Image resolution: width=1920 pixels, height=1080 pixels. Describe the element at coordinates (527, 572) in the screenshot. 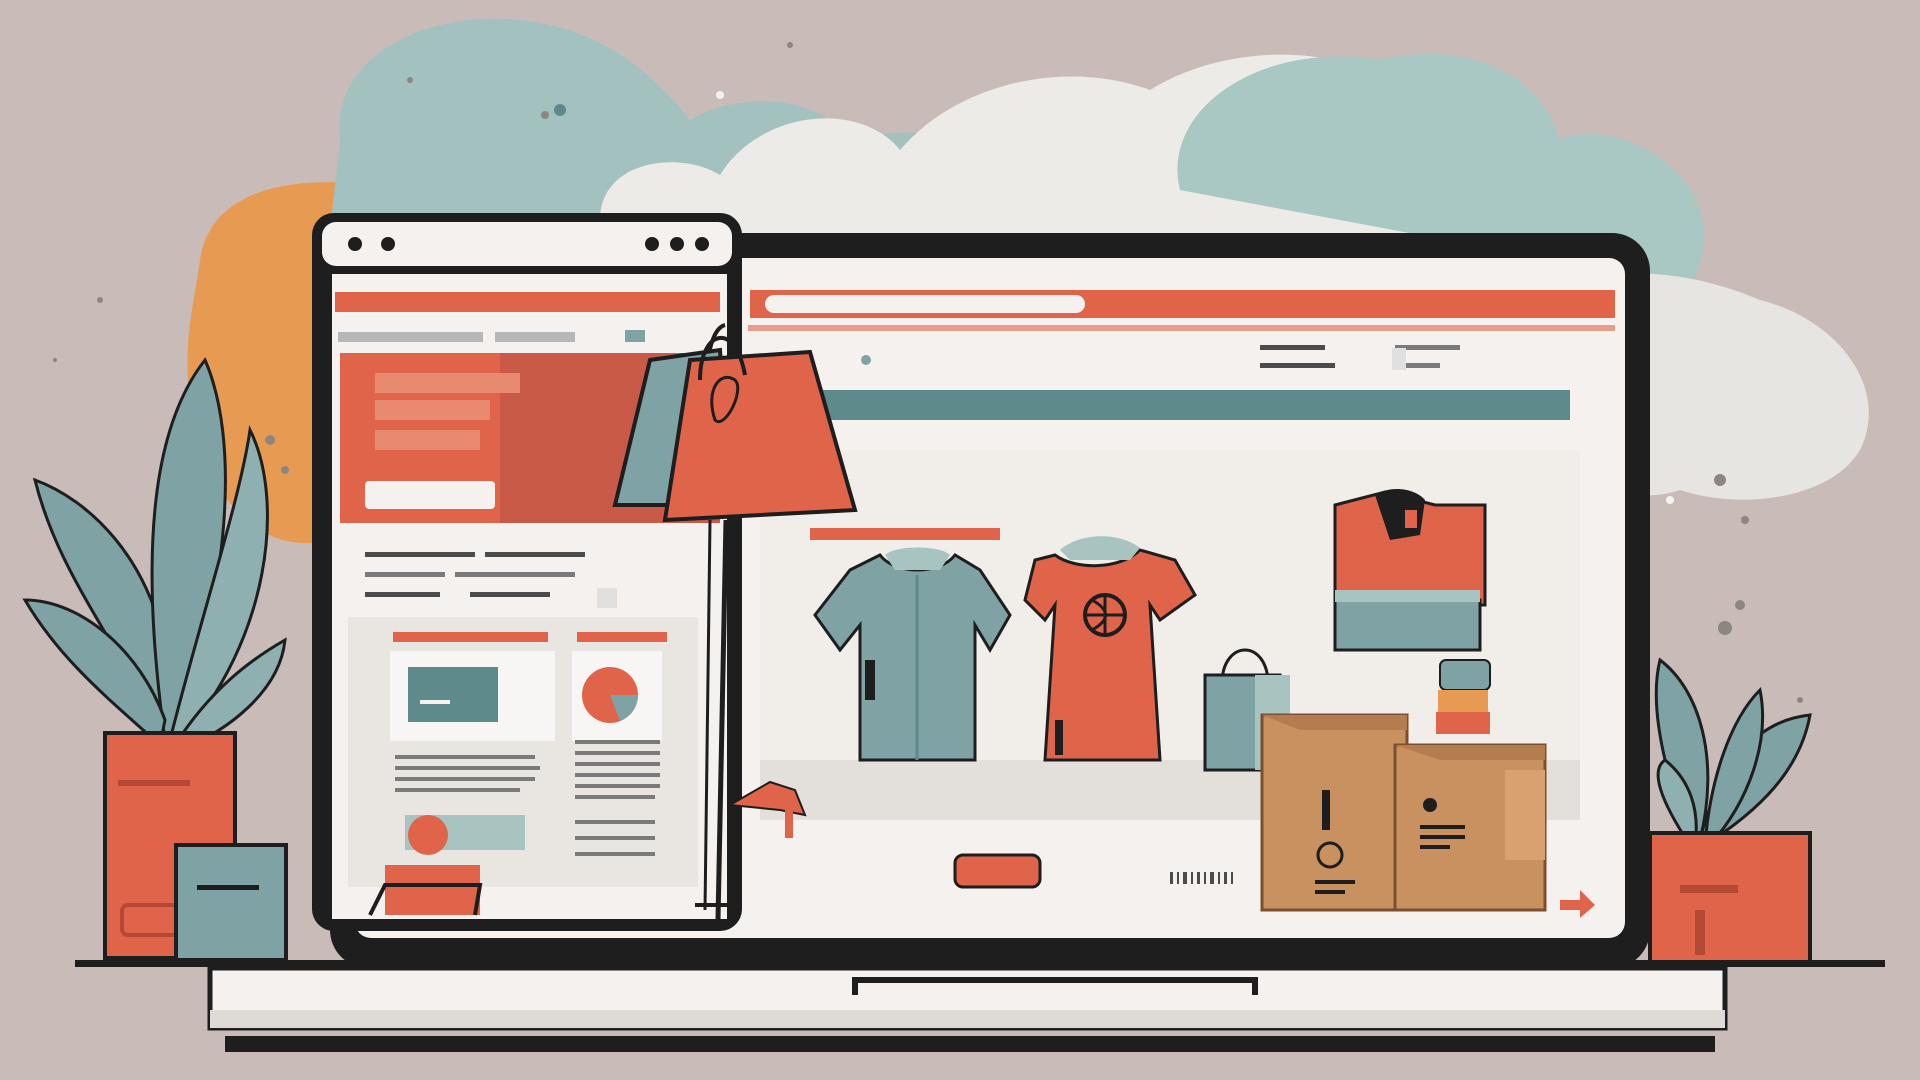

I see `browser-window-icon` at that location.